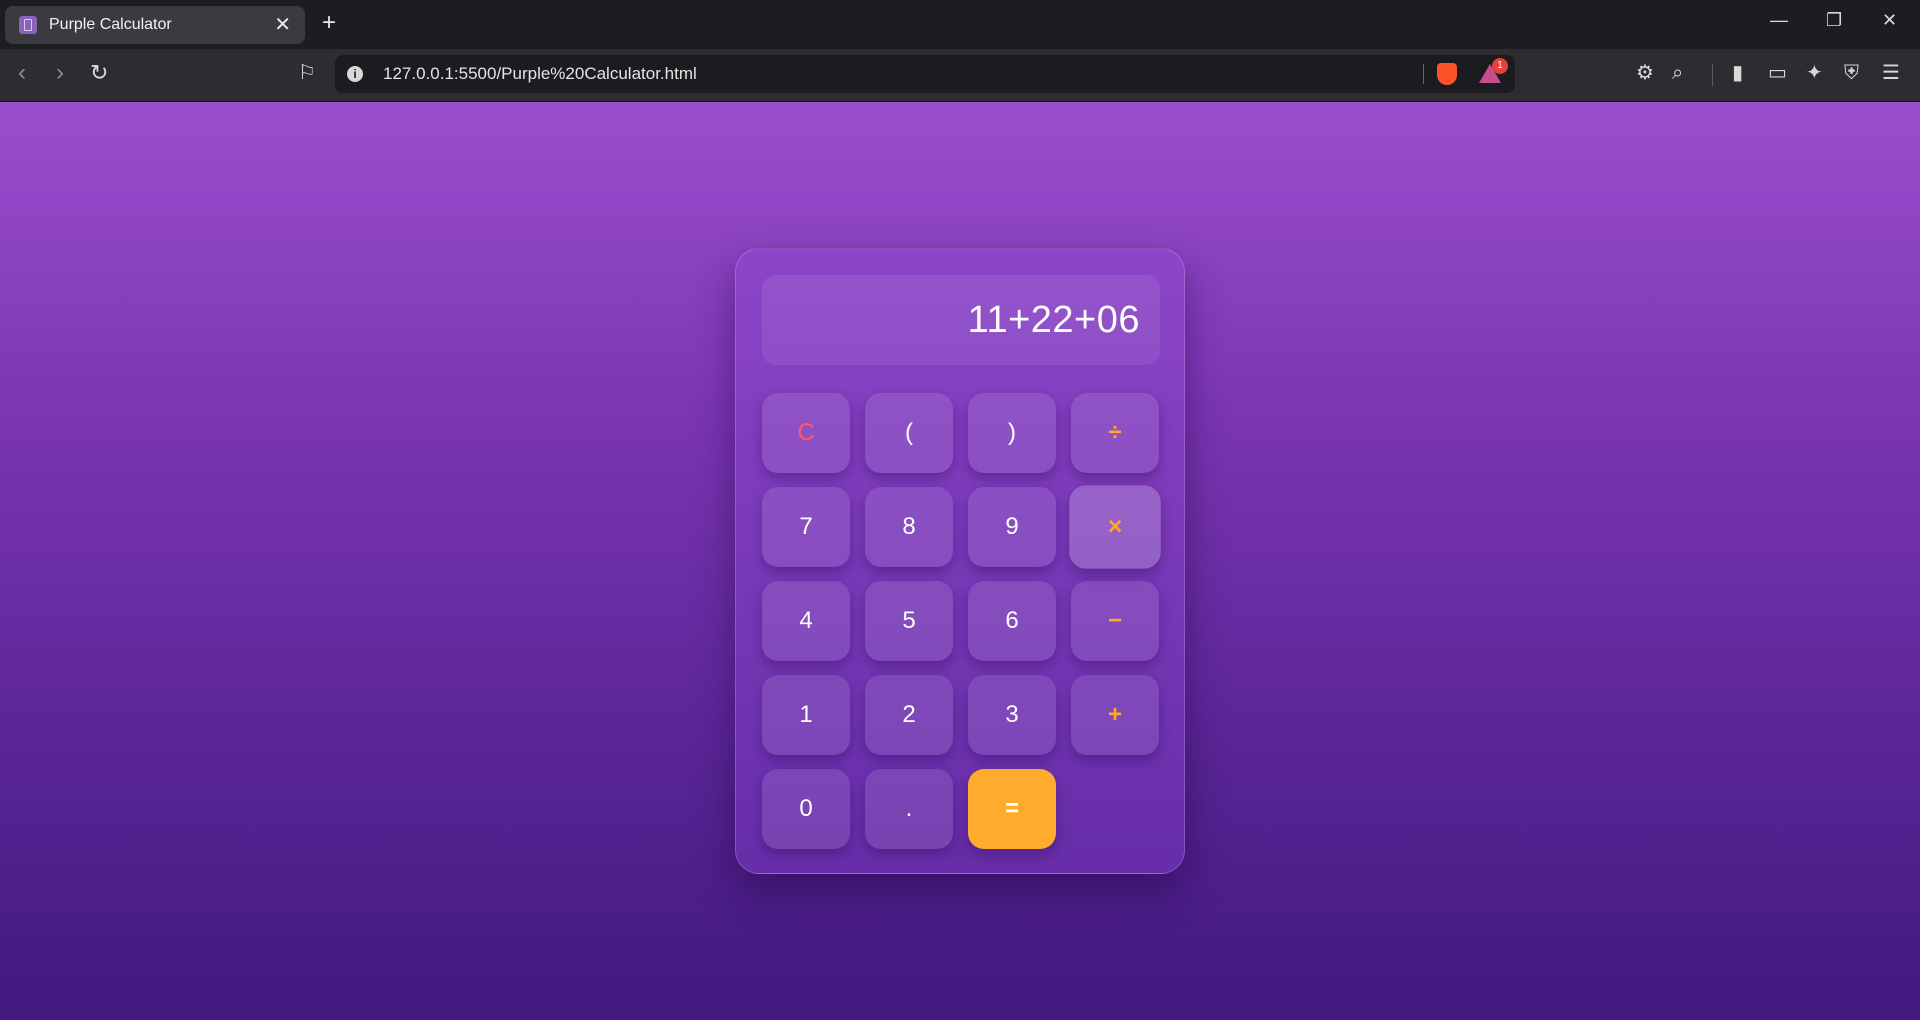  What do you see at coordinates (1012, 715) in the screenshot?
I see `digit-3-button: 3` at bounding box center [1012, 715].